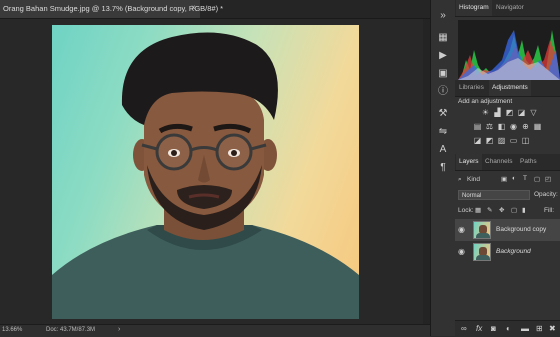 The image size is (560, 337). I want to click on lock-label: Lock:, so click(466, 210).